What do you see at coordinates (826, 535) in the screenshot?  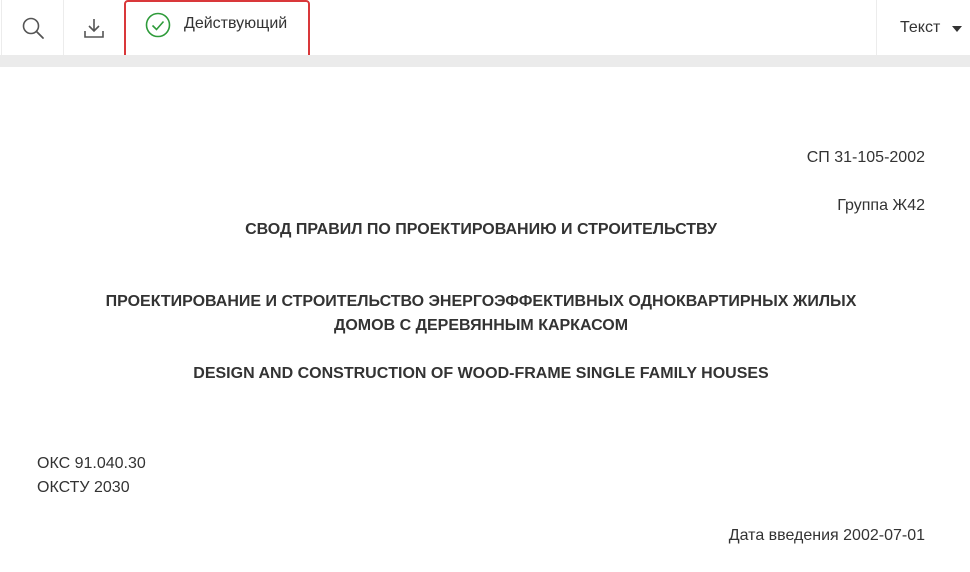 I see `document-intro-date: Дата введения 2002-07-01` at bounding box center [826, 535].